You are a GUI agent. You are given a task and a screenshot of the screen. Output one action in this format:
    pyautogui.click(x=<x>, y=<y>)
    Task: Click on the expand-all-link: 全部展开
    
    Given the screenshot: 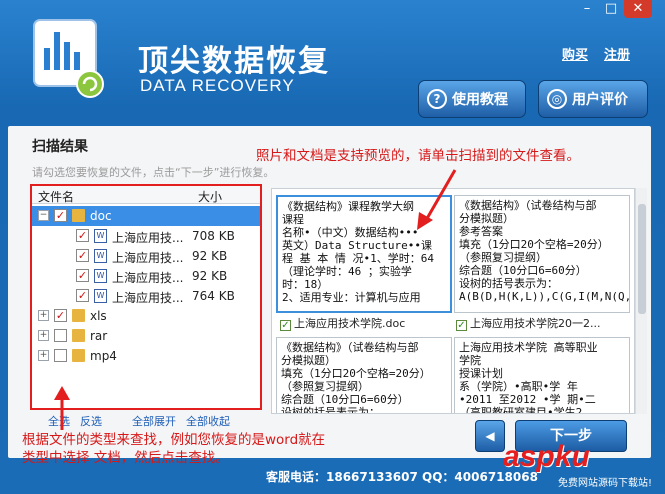 What is the action you would take?
    pyautogui.click(x=154, y=421)
    